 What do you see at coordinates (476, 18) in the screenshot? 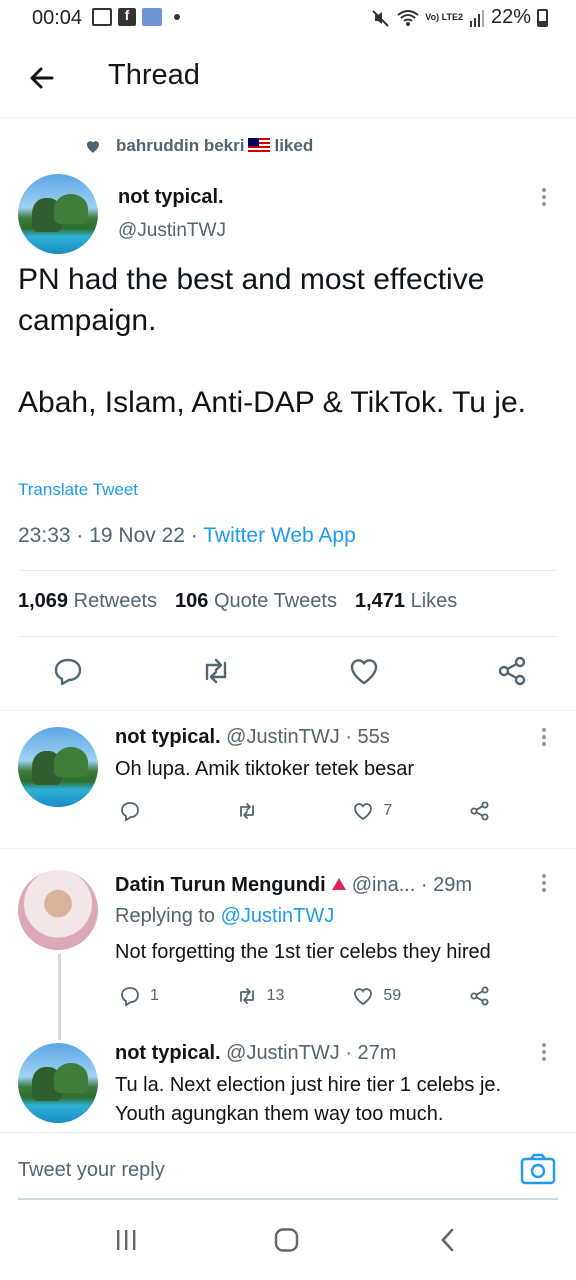
I see `signal-icon` at bounding box center [476, 18].